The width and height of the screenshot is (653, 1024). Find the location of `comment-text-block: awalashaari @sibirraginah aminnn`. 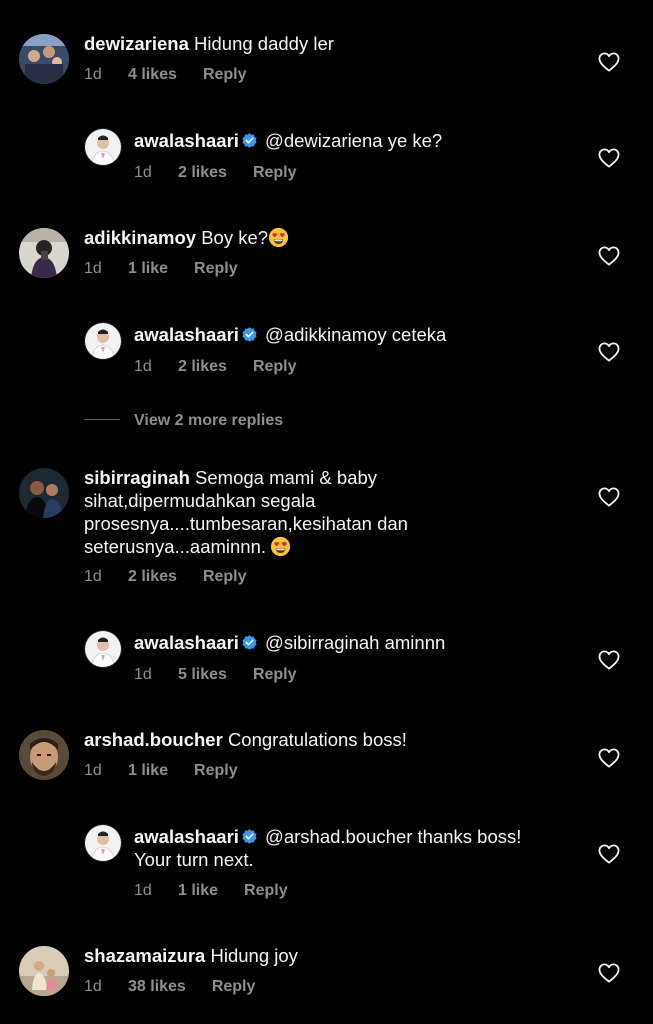

comment-text-block: awalashaari @sibirraginah aminnn is located at coordinates (349, 642).